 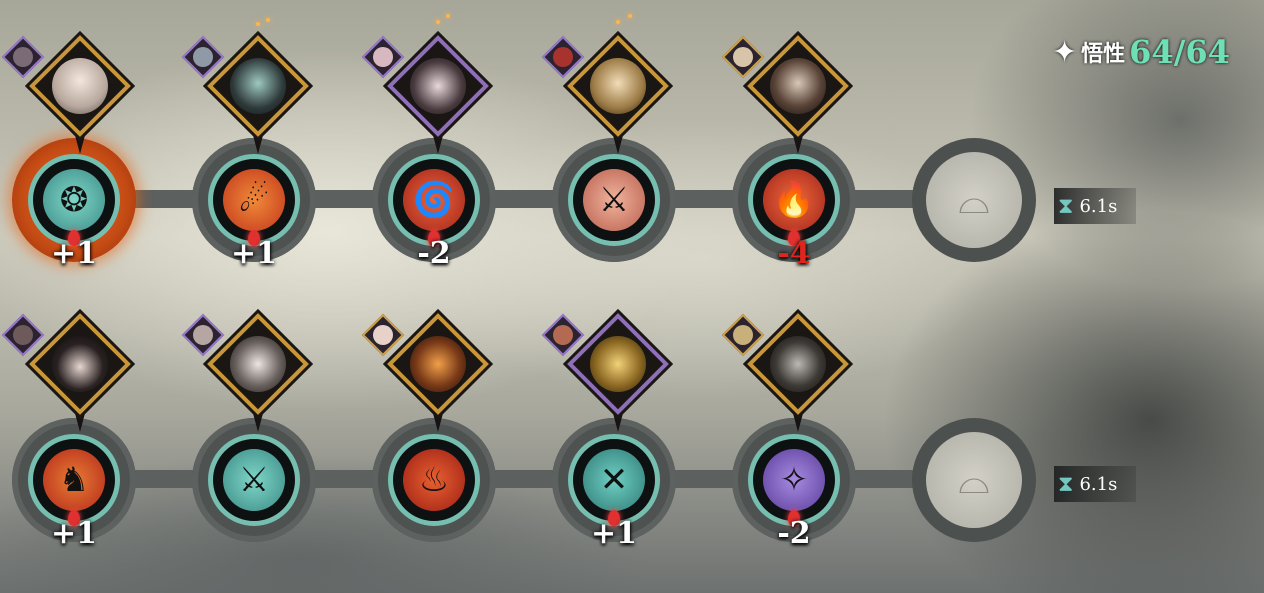 What do you see at coordinates (434, 200) in the screenshot?
I see `fire-tornado-icon: 🌀` at bounding box center [434, 200].